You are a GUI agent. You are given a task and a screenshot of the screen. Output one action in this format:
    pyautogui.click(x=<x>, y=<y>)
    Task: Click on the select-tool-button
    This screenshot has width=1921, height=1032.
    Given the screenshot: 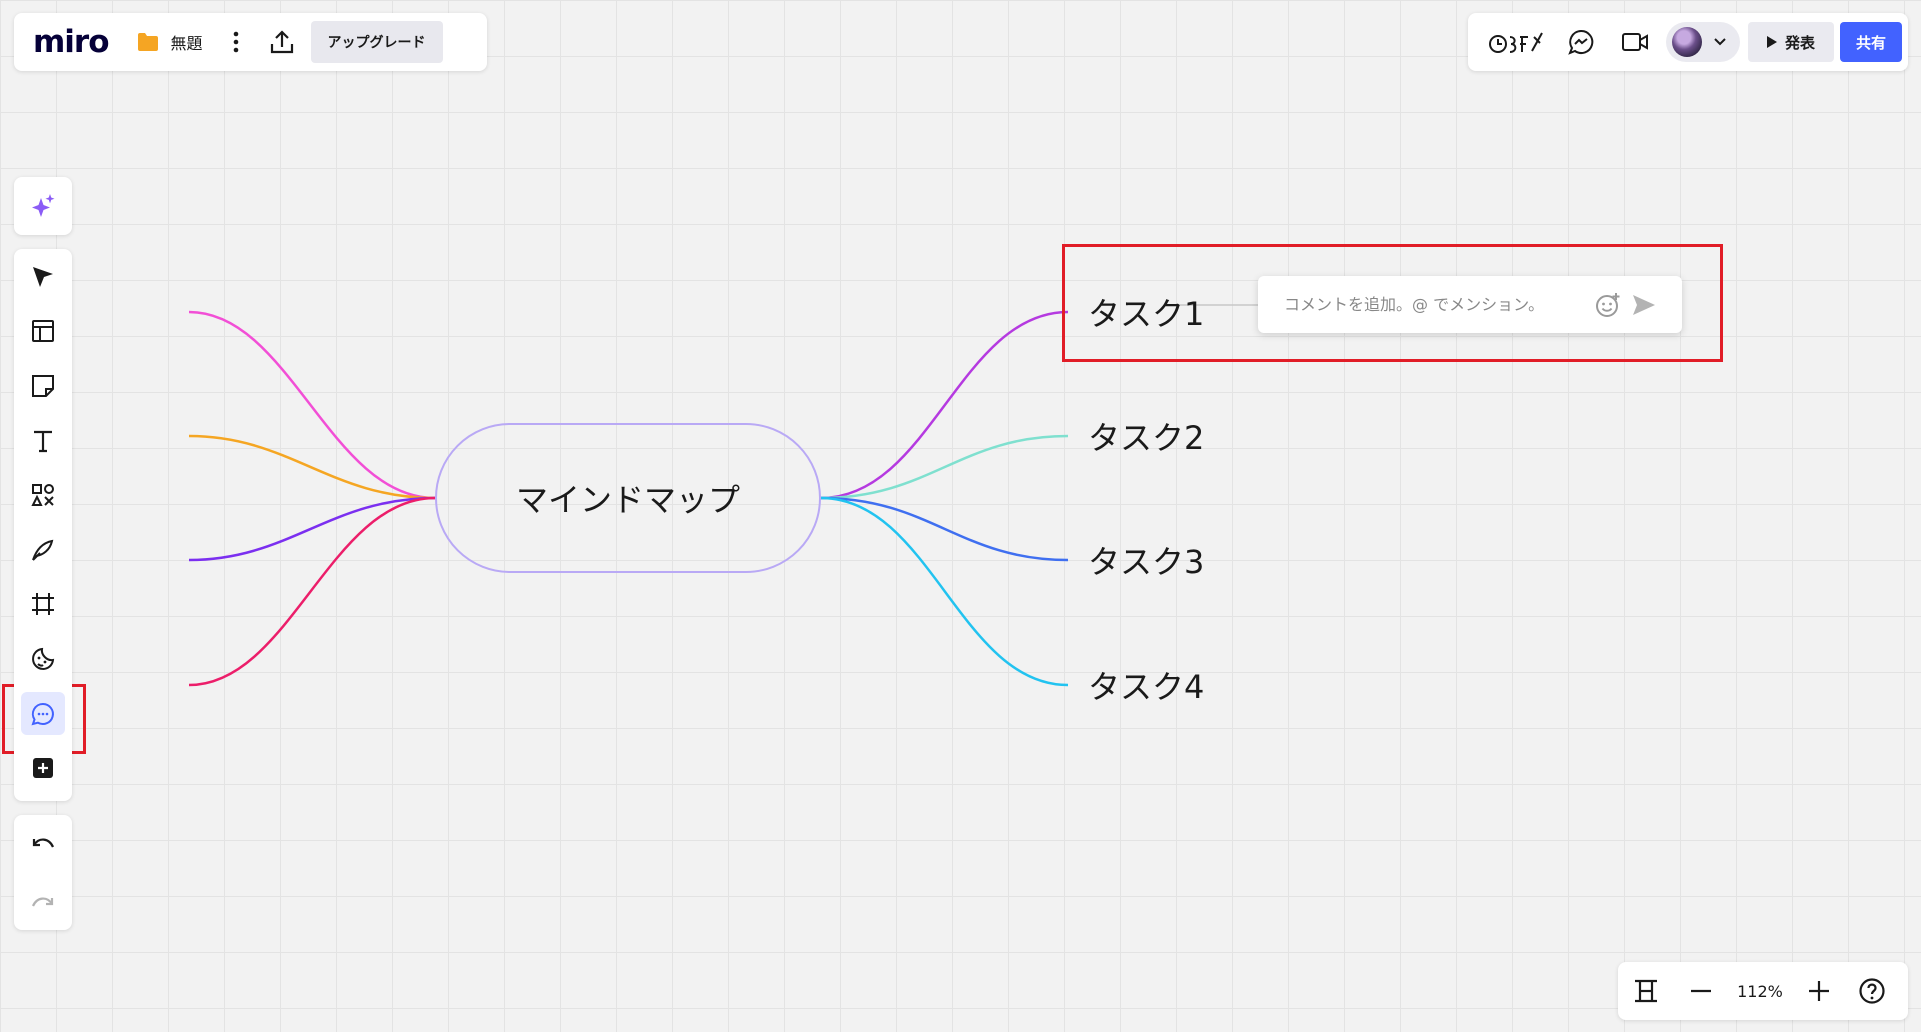 What is the action you would take?
    pyautogui.click(x=43, y=277)
    